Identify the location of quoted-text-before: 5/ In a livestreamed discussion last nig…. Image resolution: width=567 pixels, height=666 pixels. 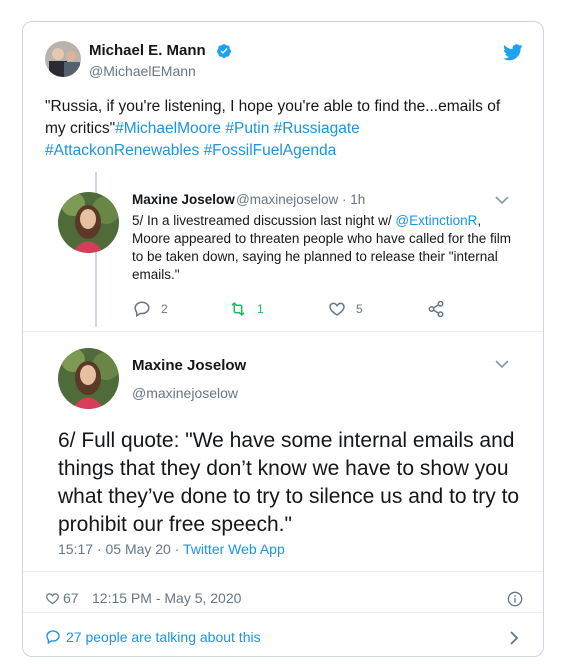
(264, 220).